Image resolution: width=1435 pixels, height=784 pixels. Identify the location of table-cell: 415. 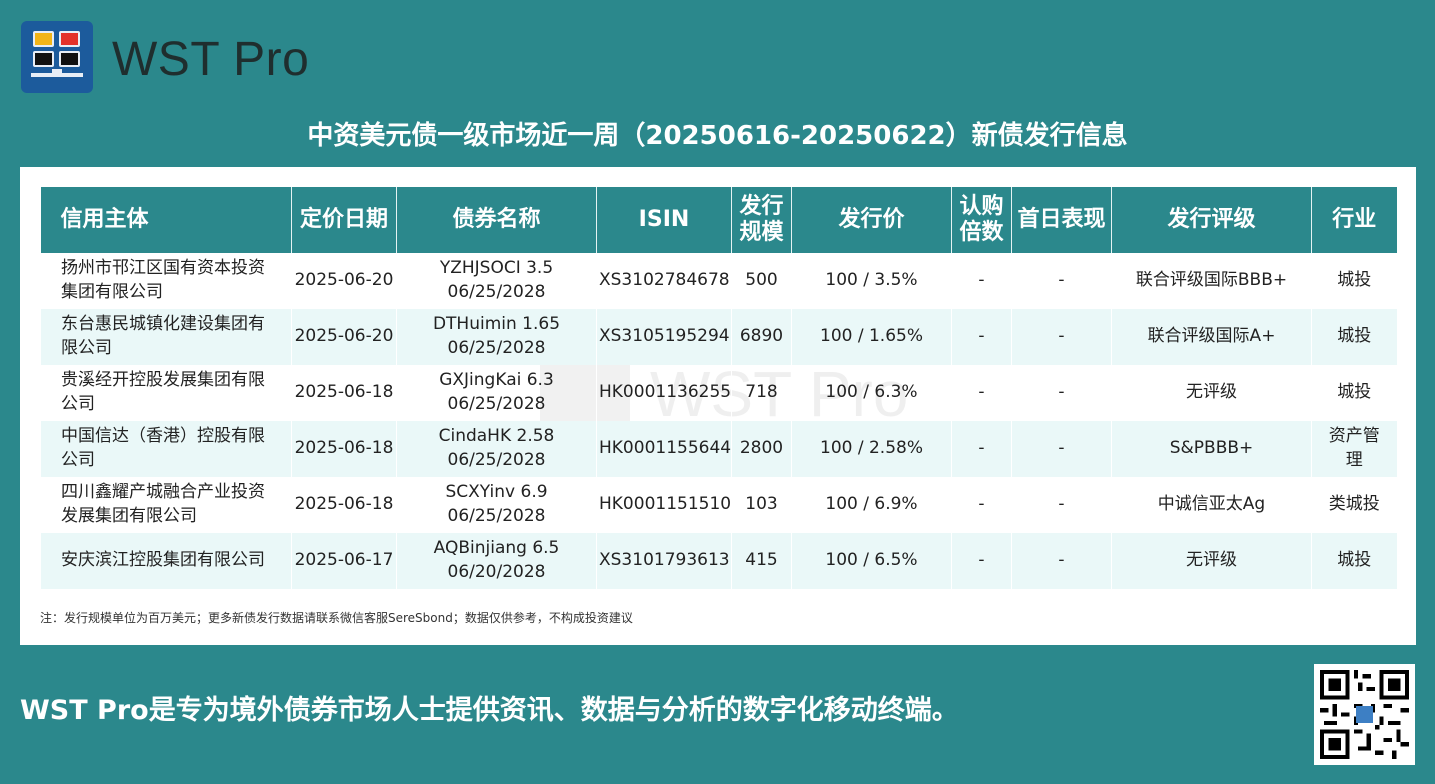
(761, 561).